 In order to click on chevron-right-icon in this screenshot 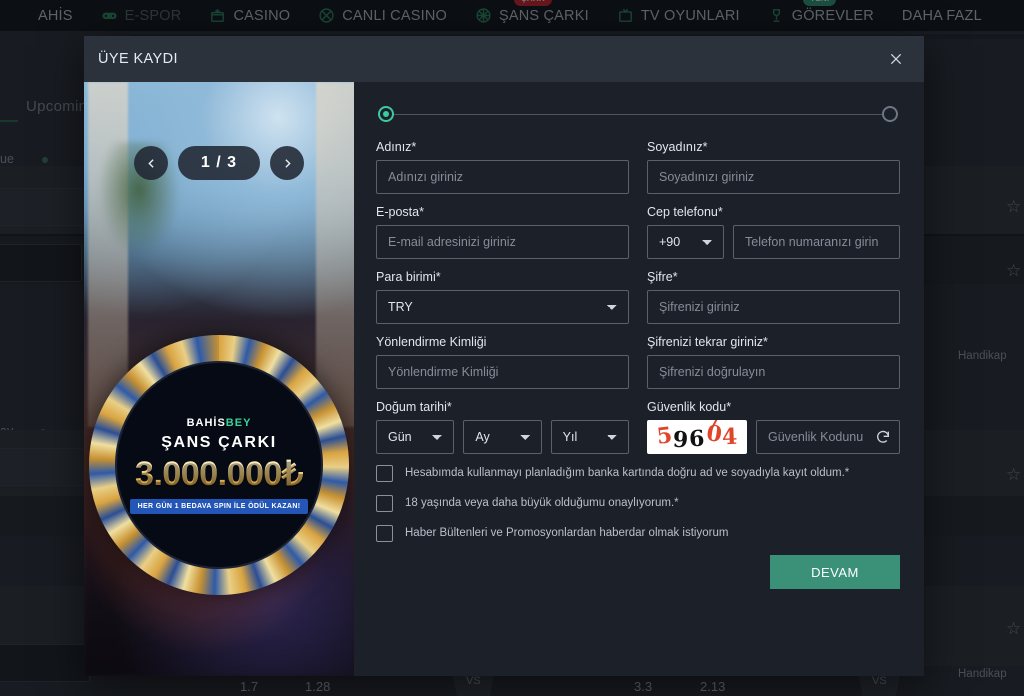, I will do `click(287, 163)`.